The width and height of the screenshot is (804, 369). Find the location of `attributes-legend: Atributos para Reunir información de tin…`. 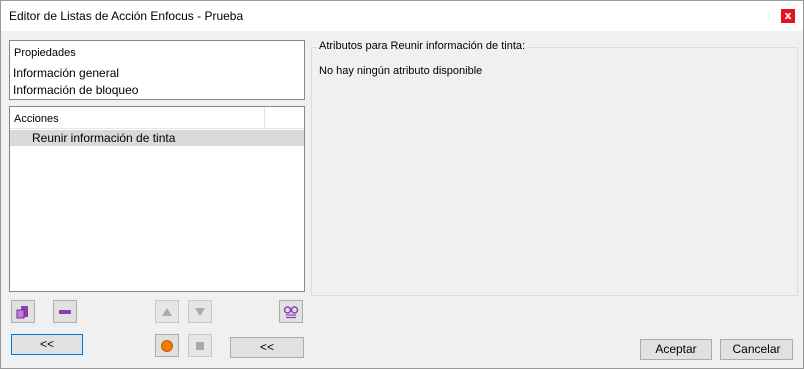

attributes-legend: Atributos para Reunir información de tin… is located at coordinates (422, 46).